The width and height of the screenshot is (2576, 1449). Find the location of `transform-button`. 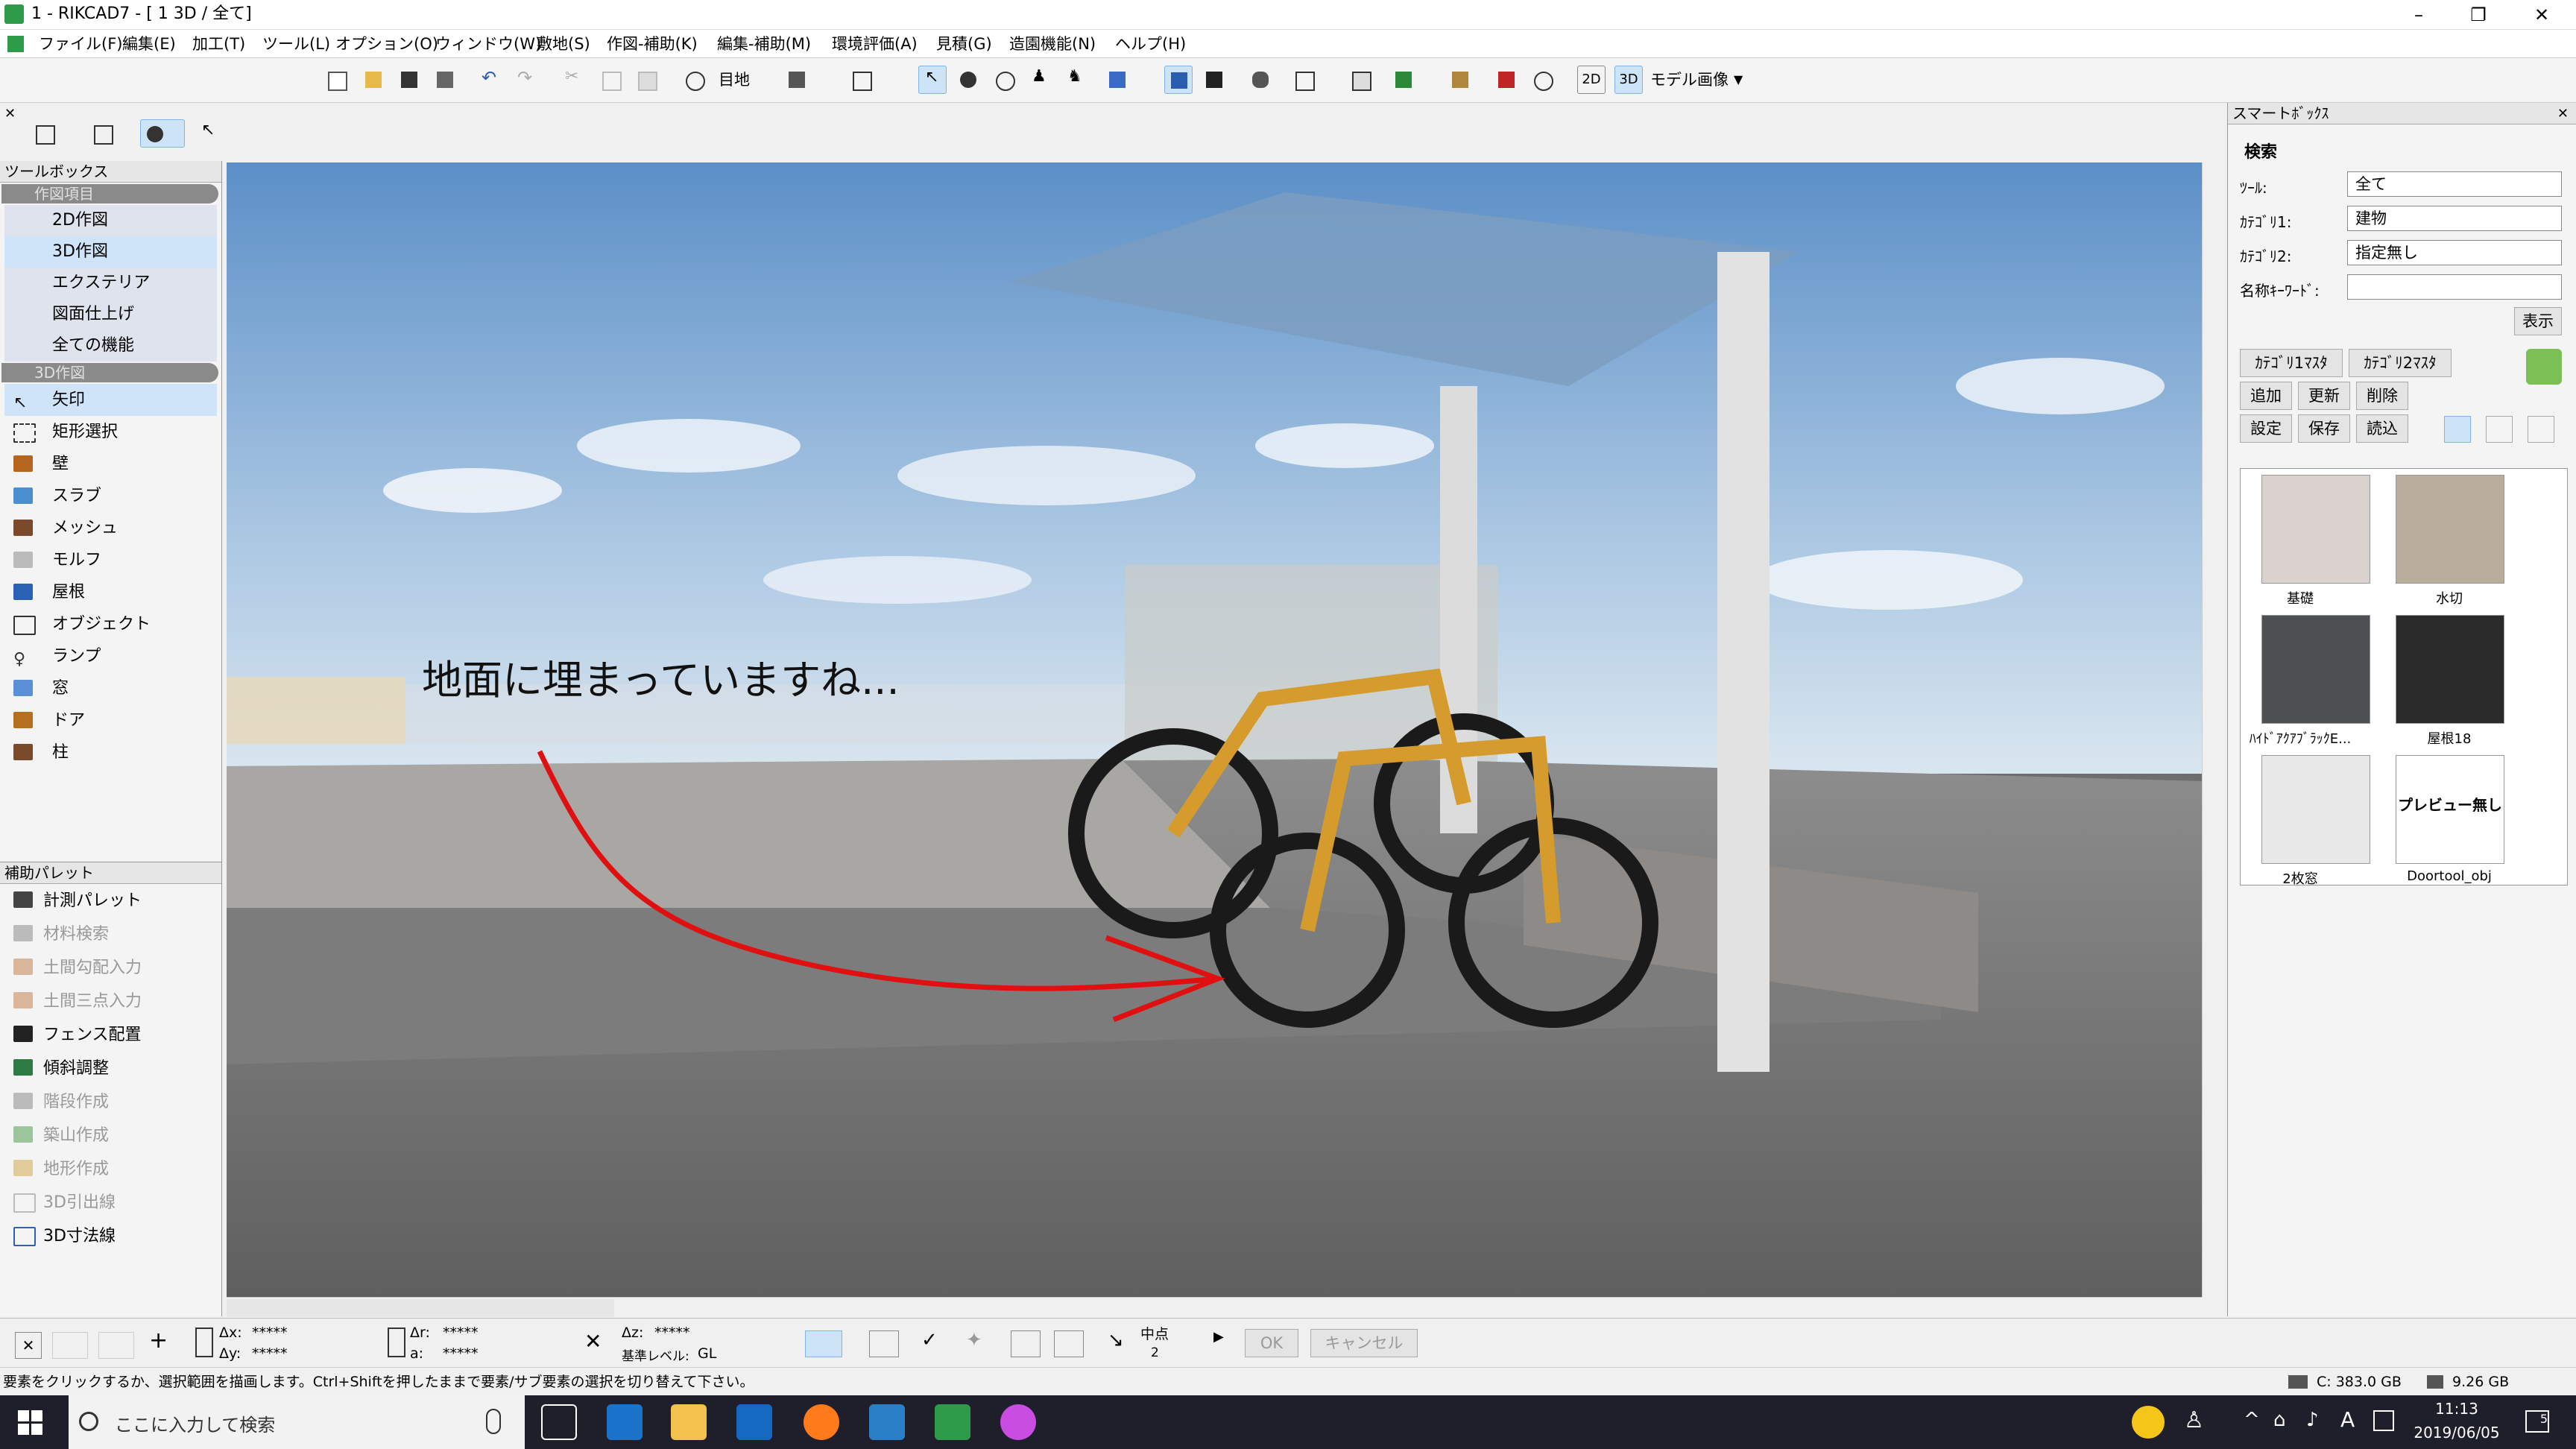

transform-button is located at coordinates (861, 80).